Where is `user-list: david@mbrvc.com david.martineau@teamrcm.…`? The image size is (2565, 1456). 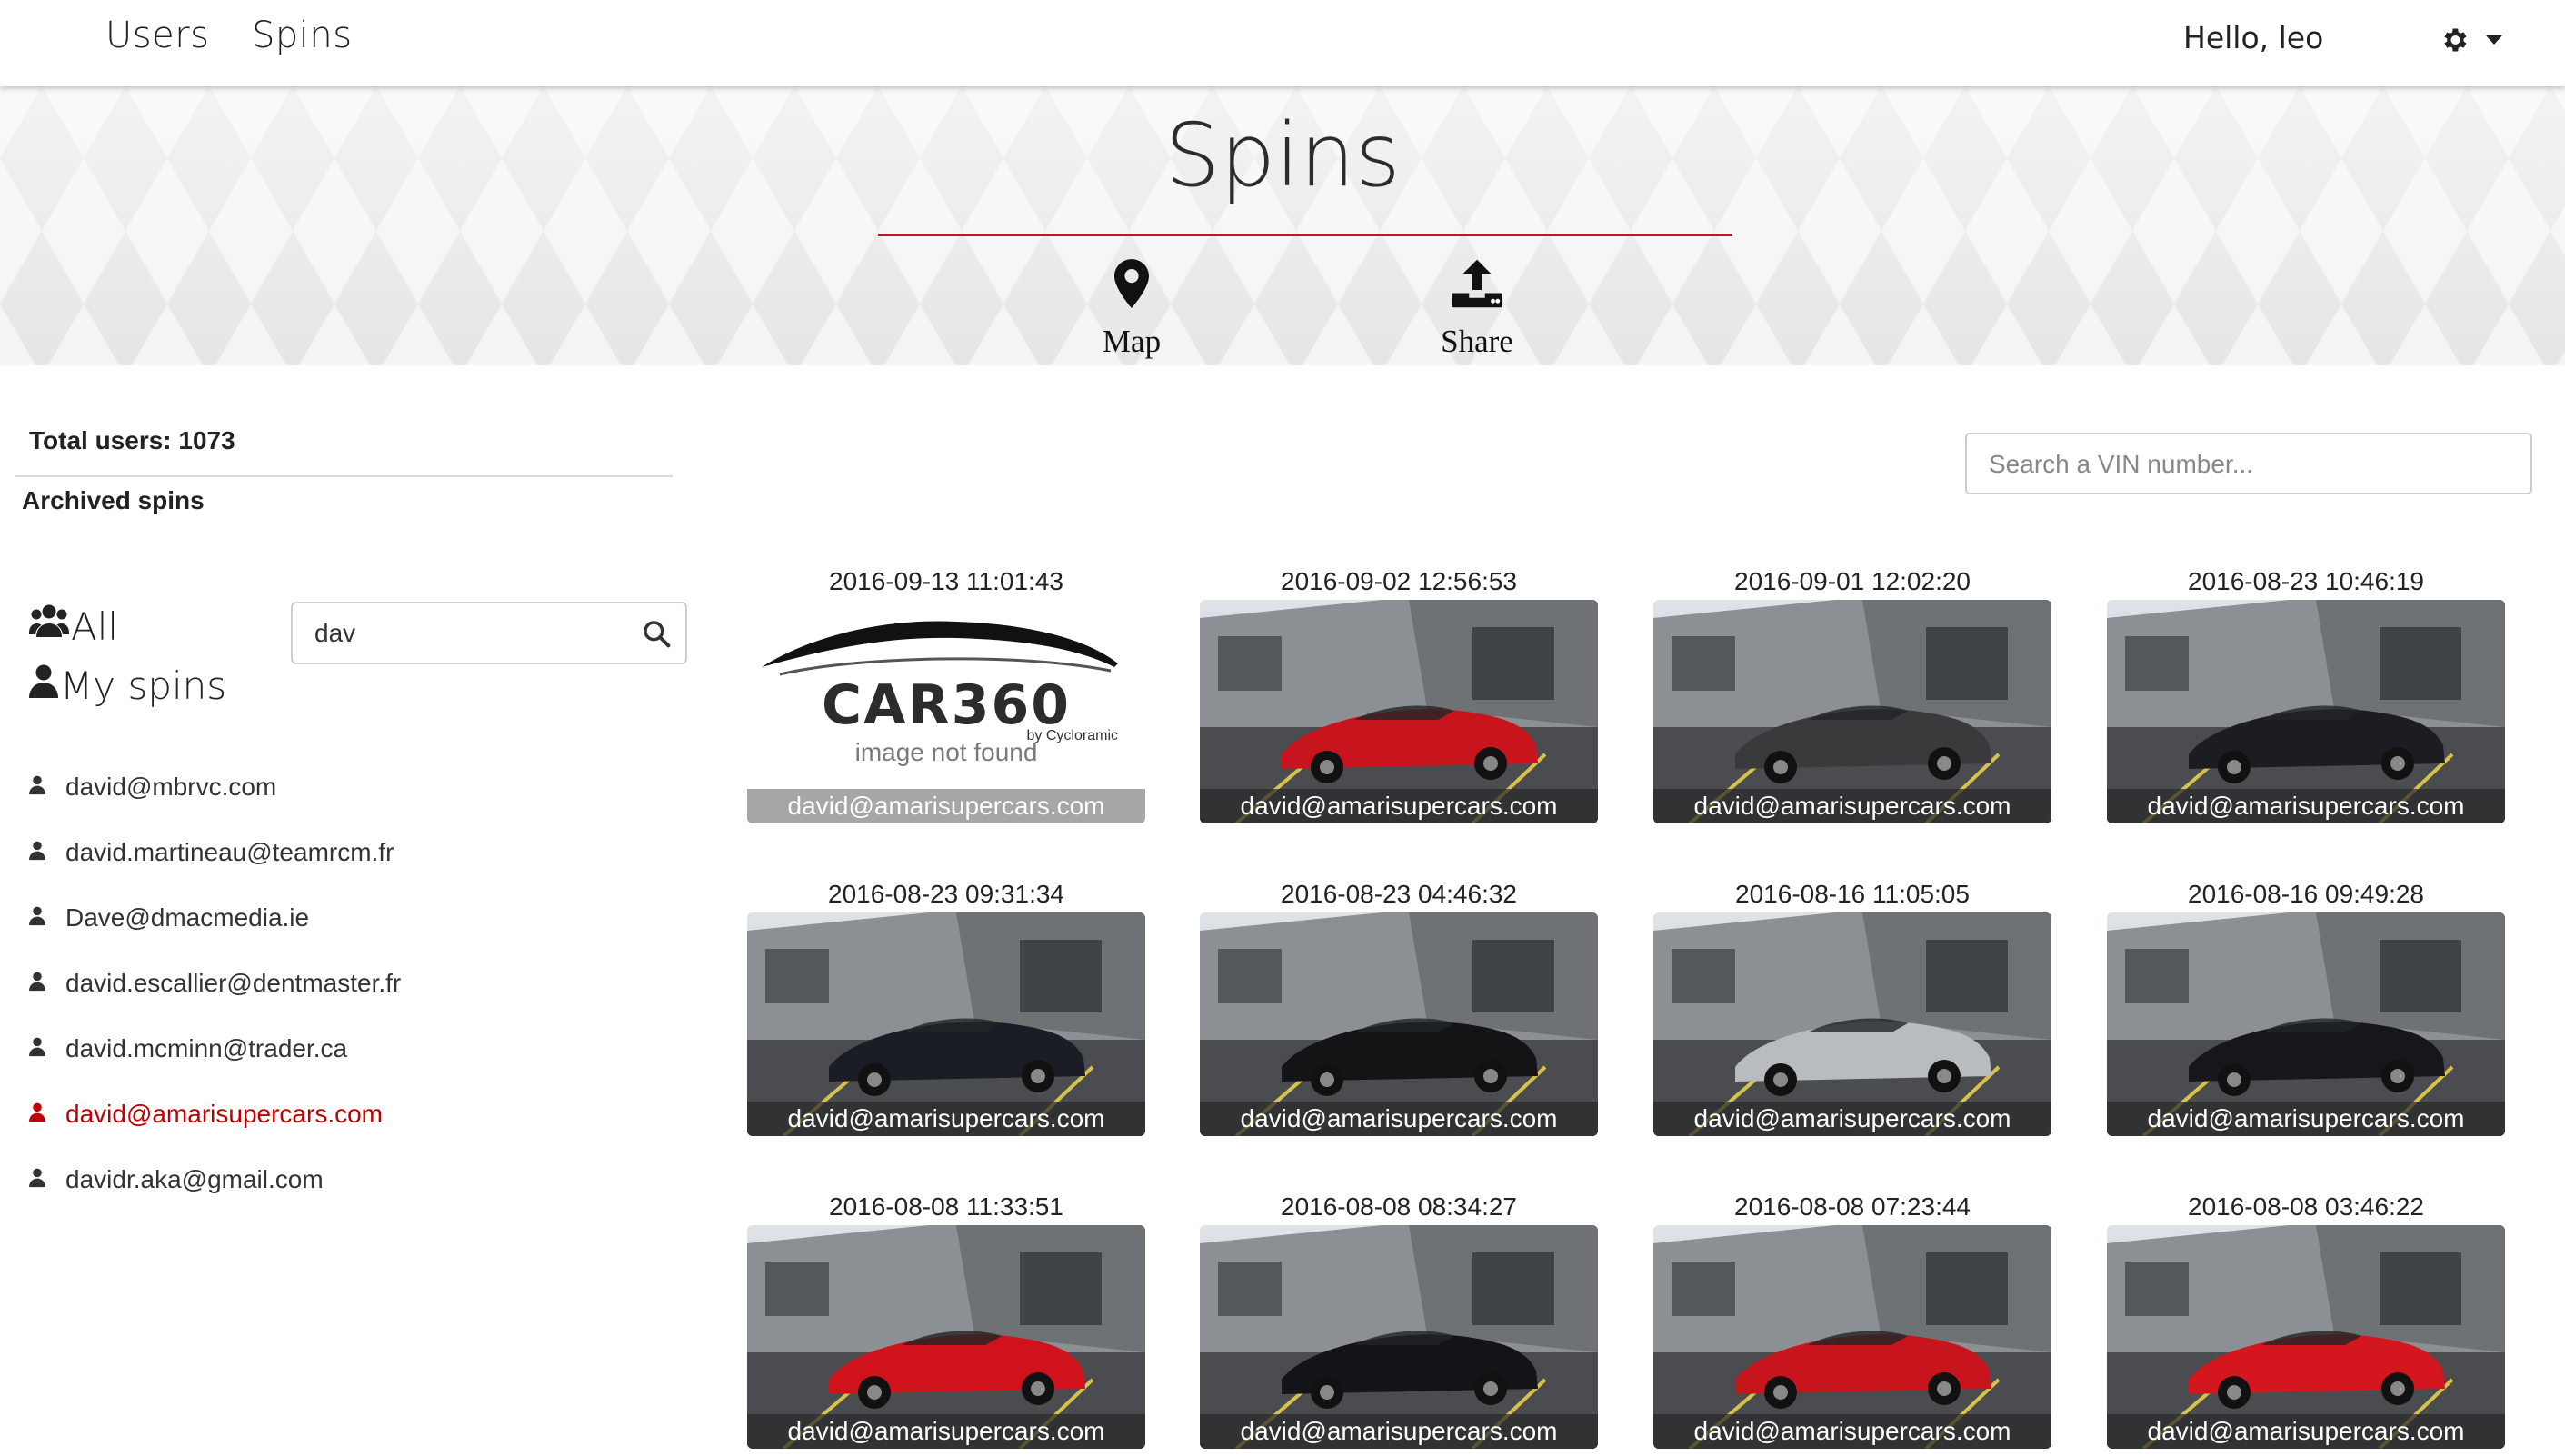 user-list: david@mbrvc.com david.martineau@teamrcm.… is located at coordinates (215, 983).